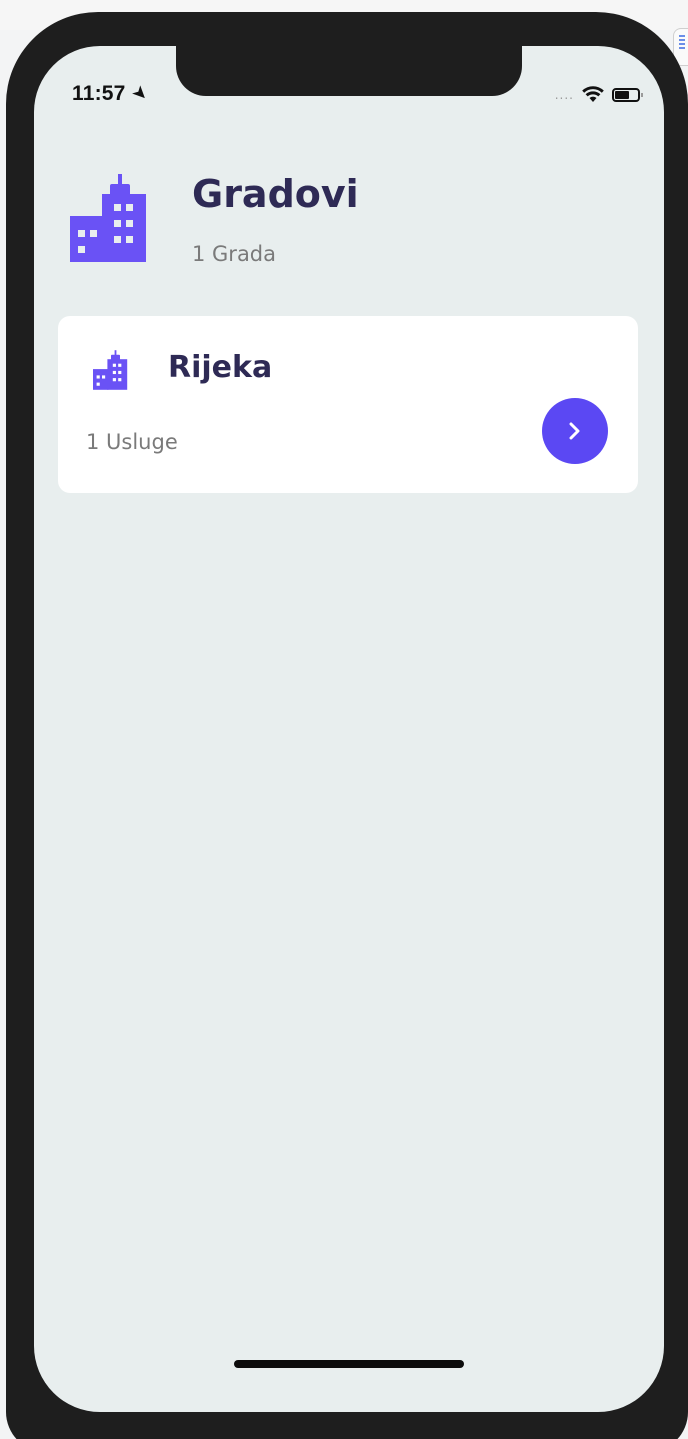 The height and width of the screenshot is (1439, 688). What do you see at coordinates (99, 93) in the screenshot?
I see `status-time-text: 11:57` at bounding box center [99, 93].